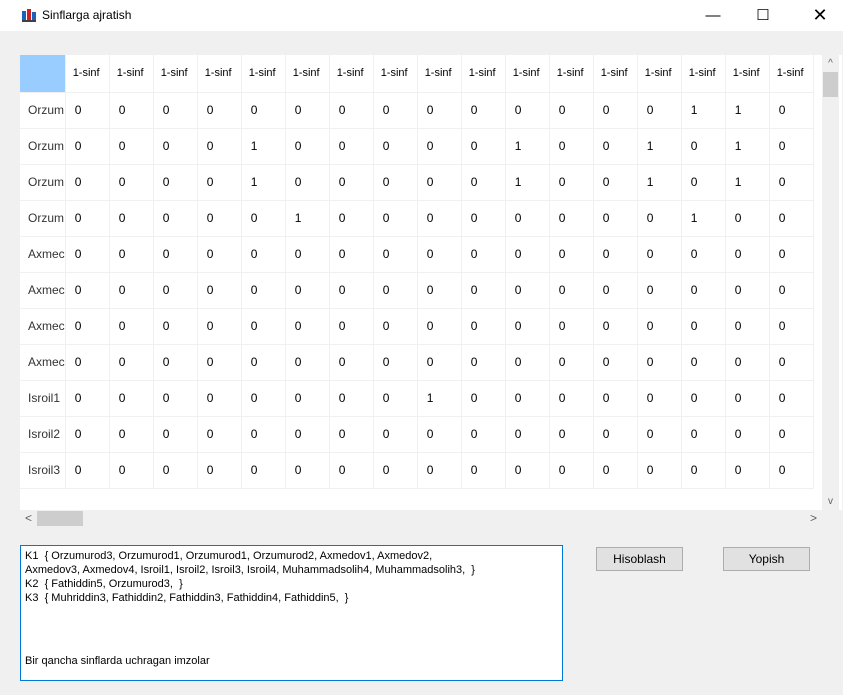  I want to click on maximize-button: ☐, so click(763, 15).